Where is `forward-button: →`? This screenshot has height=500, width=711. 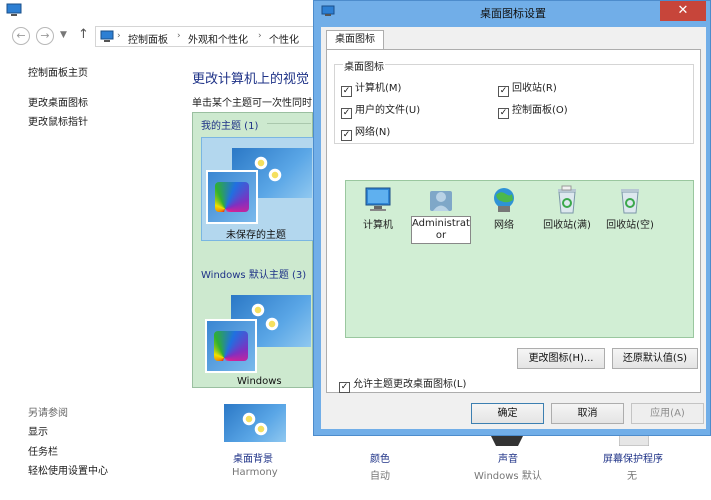
forward-button: → is located at coordinates (45, 36).